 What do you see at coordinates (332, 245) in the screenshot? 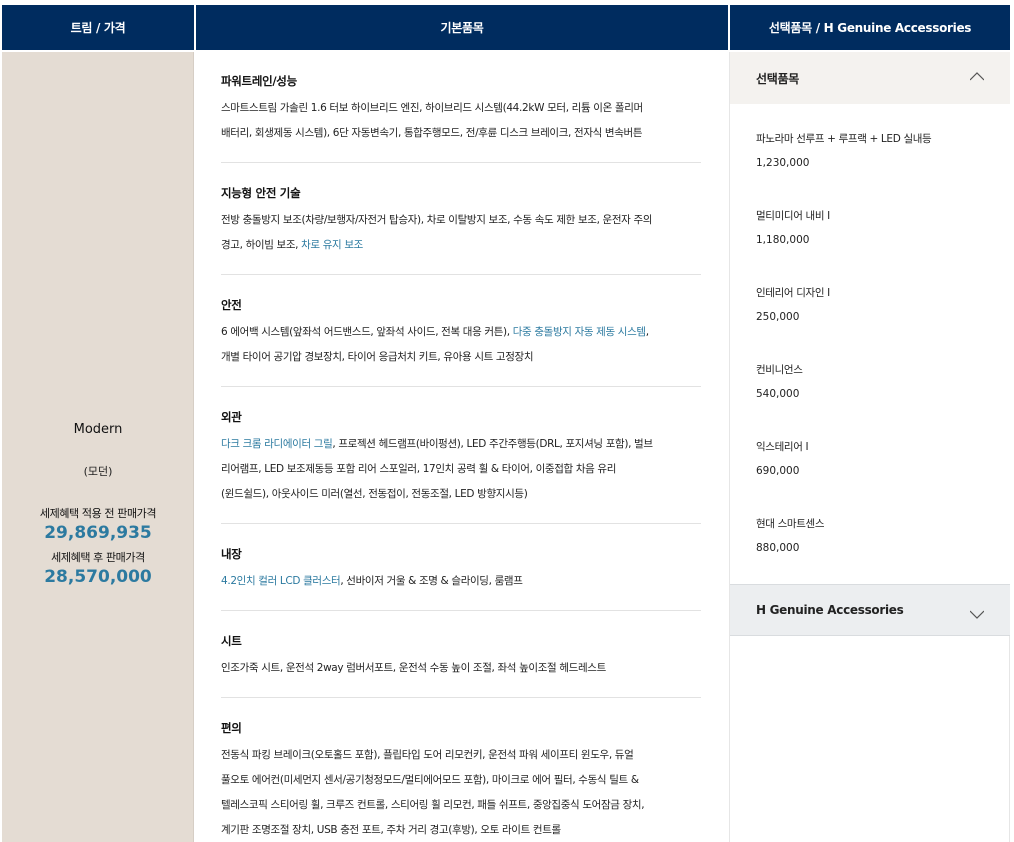
I see `feature-link-lane-keeping: 차로 유지 보조` at bounding box center [332, 245].